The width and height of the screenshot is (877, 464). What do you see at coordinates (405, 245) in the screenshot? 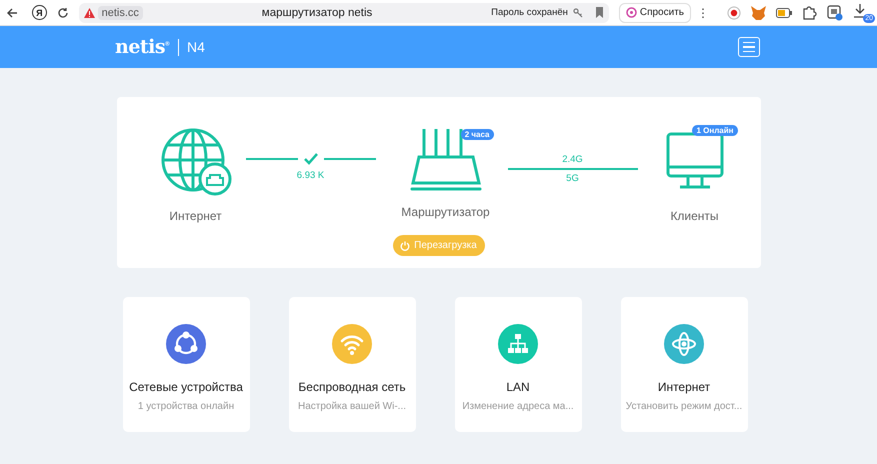
I see `power-icon` at bounding box center [405, 245].